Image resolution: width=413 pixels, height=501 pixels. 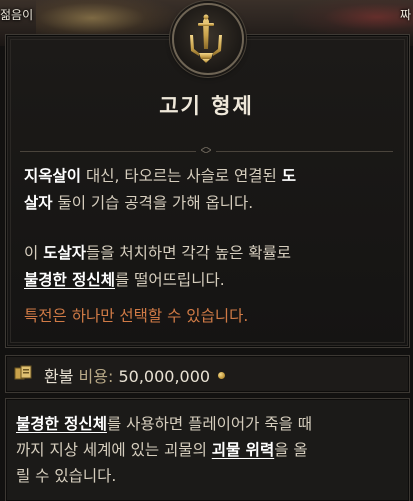 What do you see at coordinates (162, 376) in the screenshot?
I see `refund-amount: 50,000,000` at bounding box center [162, 376].